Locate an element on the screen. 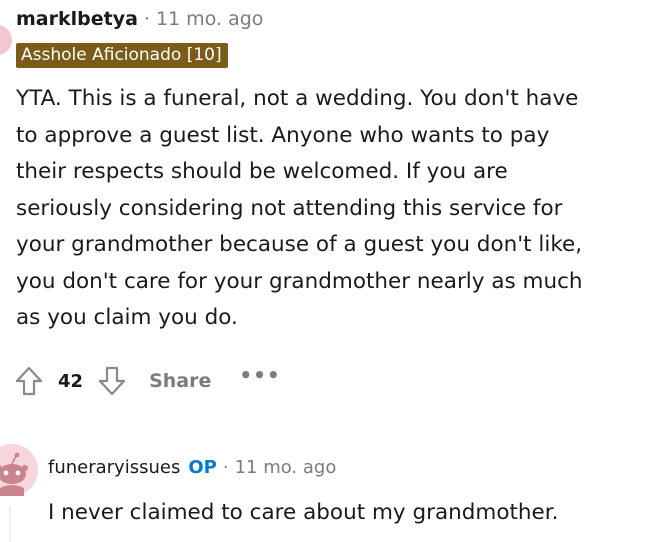 The width and height of the screenshot is (646, 542). downvote-arrow-icon is located at coordinates (112, 381).